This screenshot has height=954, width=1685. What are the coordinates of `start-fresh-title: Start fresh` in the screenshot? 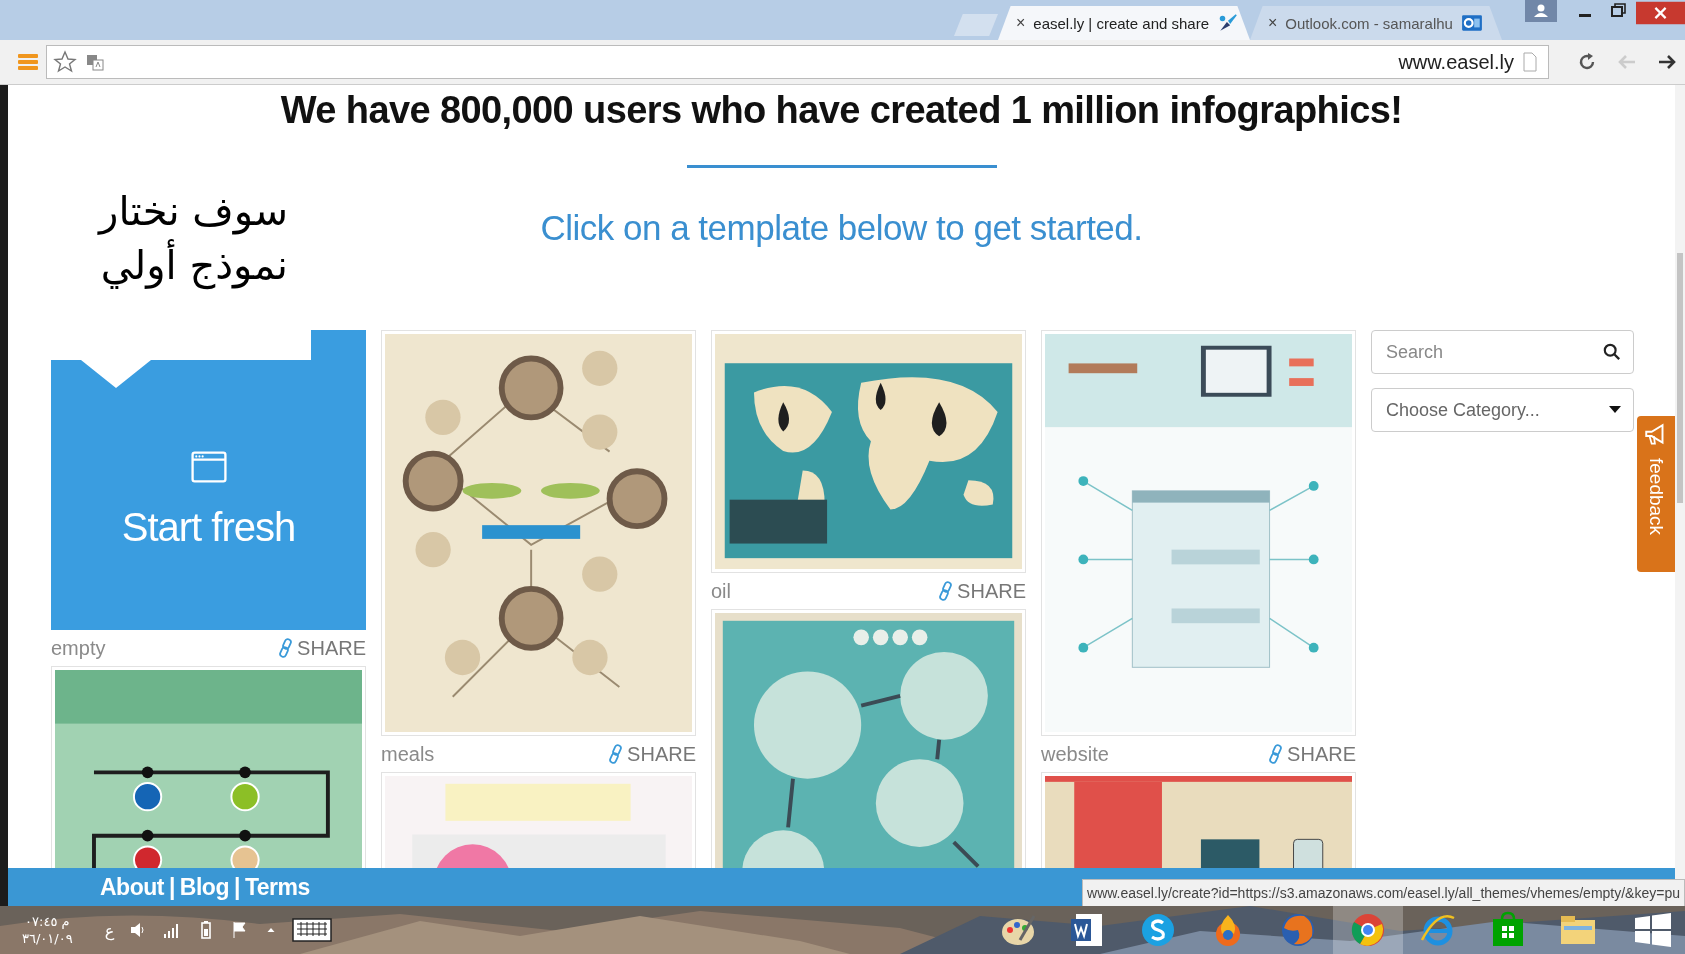 It's located at (208, 527).